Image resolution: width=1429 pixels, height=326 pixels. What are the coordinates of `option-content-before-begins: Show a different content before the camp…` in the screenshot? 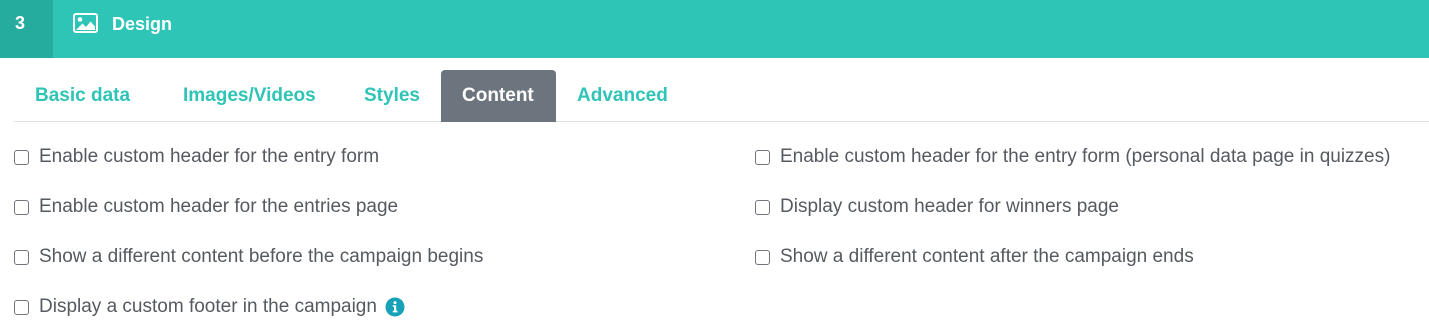 It's located at (248, 257).